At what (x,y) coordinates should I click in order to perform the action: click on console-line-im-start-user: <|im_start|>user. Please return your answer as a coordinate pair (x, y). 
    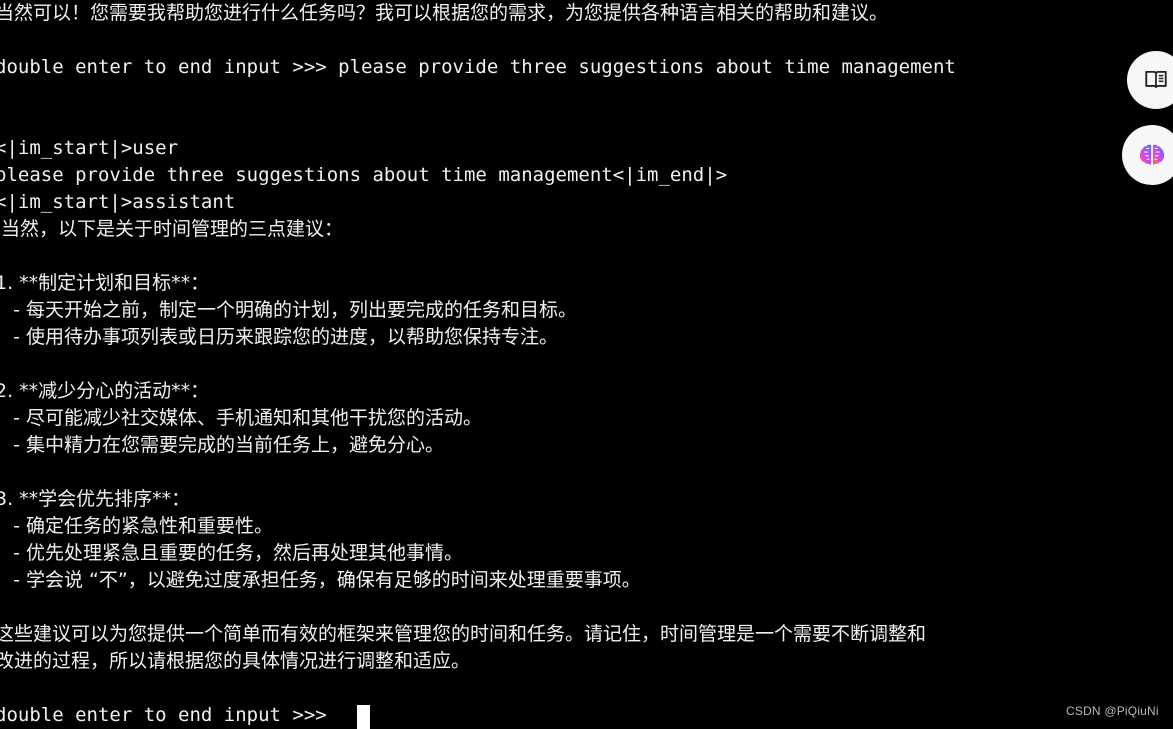
    Looking at the image, I should click on (89, 148).